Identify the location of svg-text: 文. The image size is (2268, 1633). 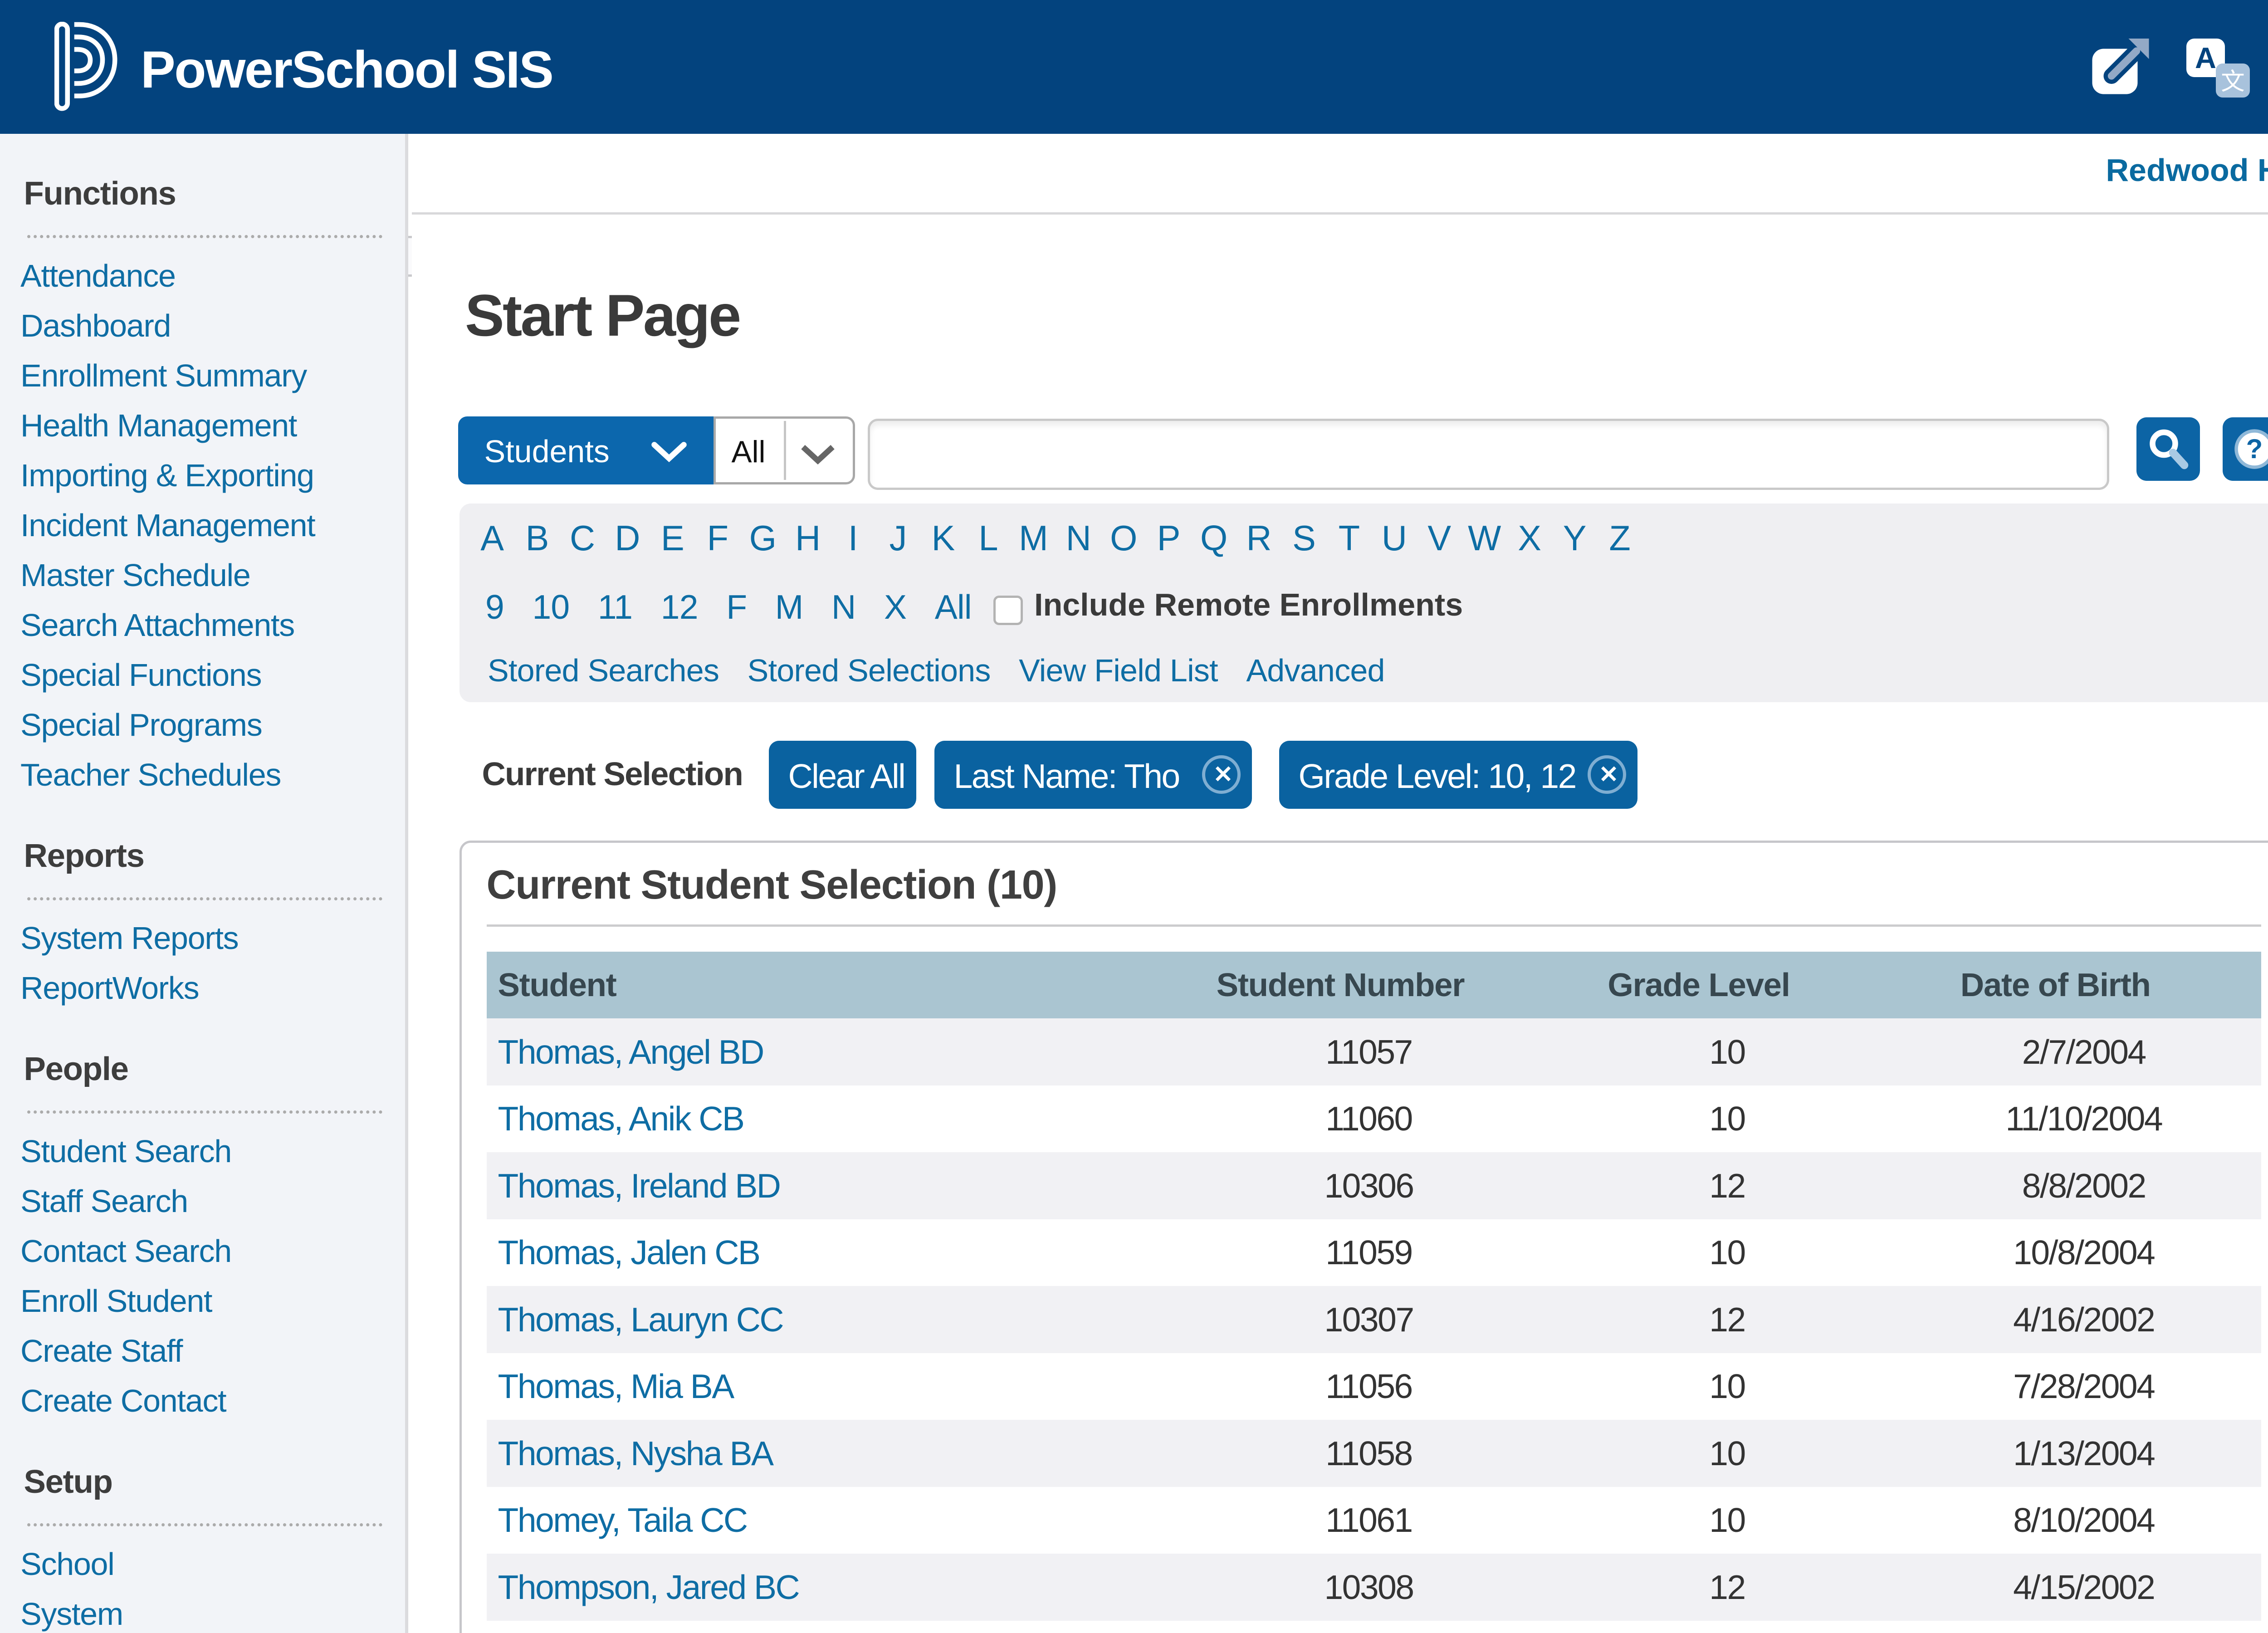
(2233, 81).